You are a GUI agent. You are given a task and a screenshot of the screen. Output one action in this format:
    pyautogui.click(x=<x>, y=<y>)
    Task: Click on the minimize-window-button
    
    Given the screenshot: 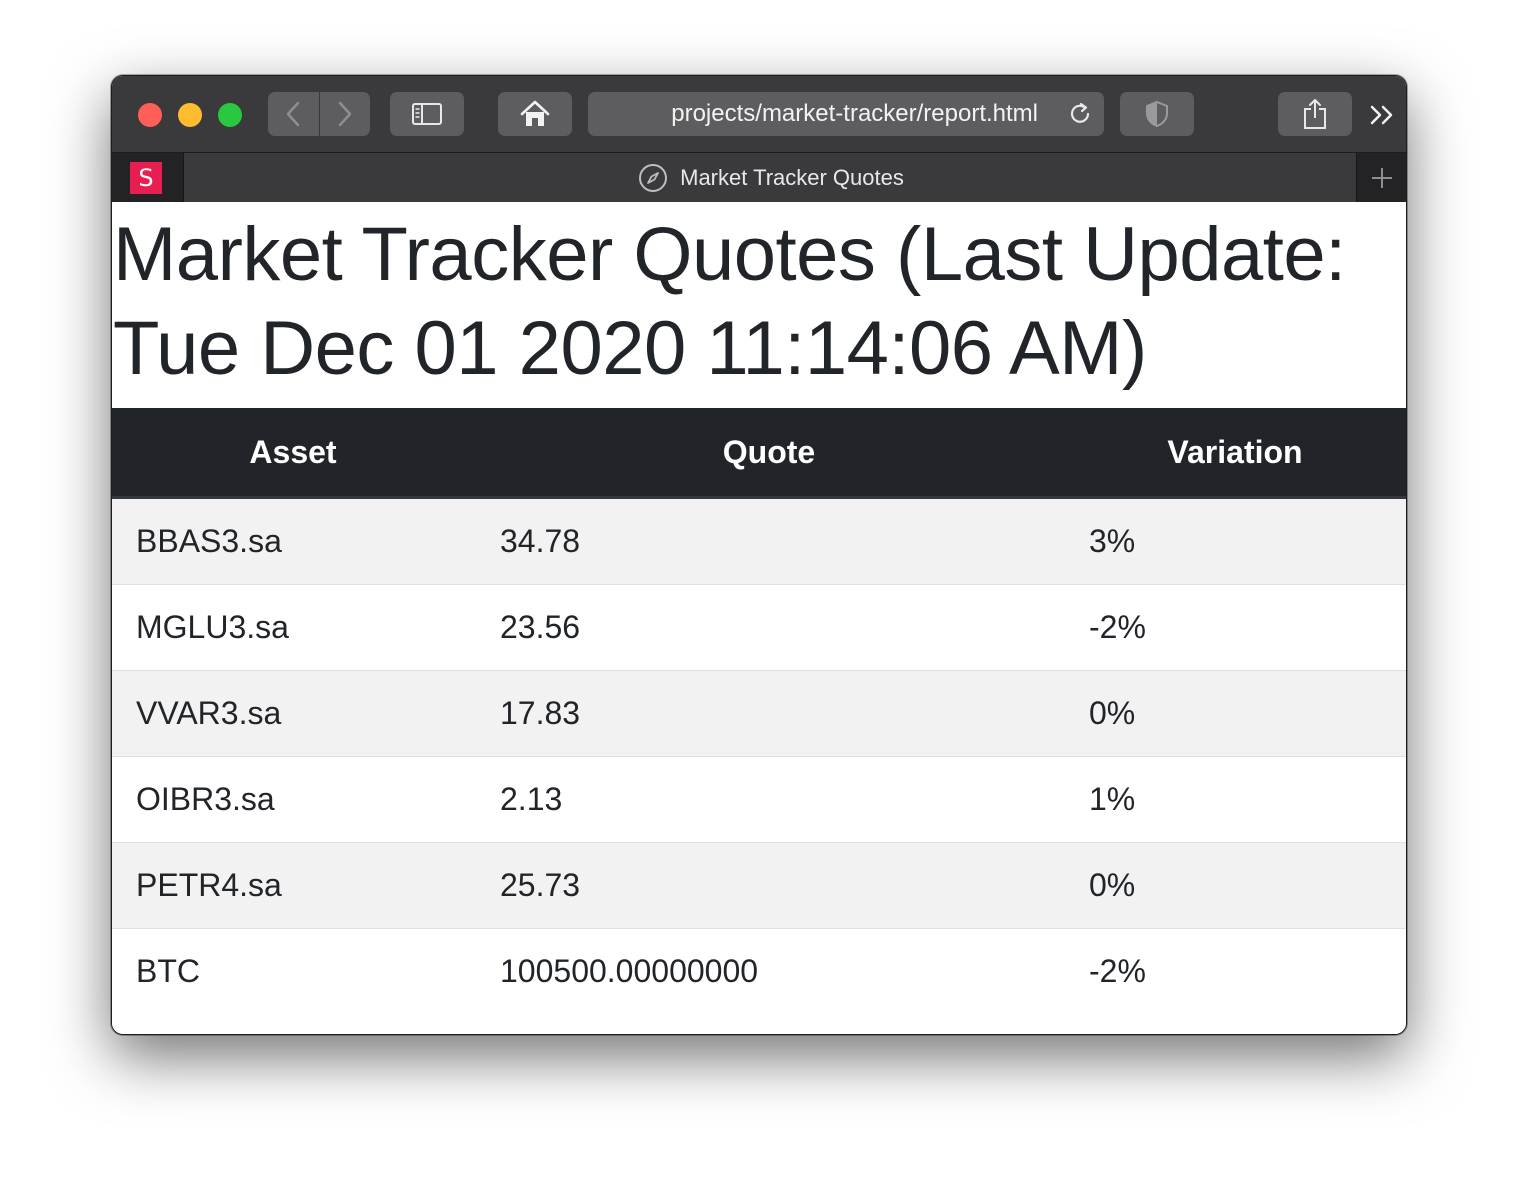 What is the action you would take?
    pyautogui.click(x=190, y=115)
    